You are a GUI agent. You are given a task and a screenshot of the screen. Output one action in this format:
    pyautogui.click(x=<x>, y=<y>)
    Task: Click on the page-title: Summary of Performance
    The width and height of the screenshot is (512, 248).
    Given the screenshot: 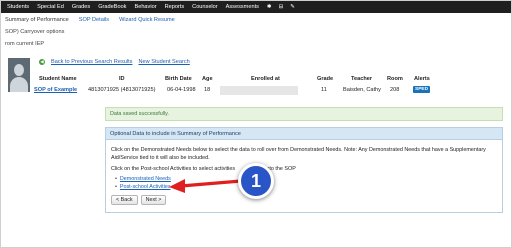 What is the action you would take?
    pyautogui.click(x=37, y=20)
    